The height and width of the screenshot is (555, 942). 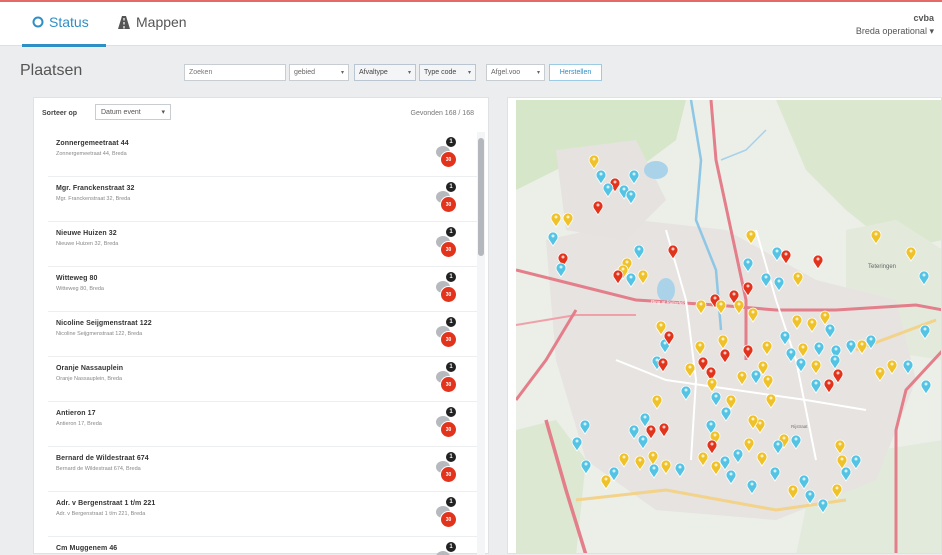 What do you see at coordinates (481, 197) in the screenshot?
I see `scrollbar-thumb` at bounding box center [481, 197].